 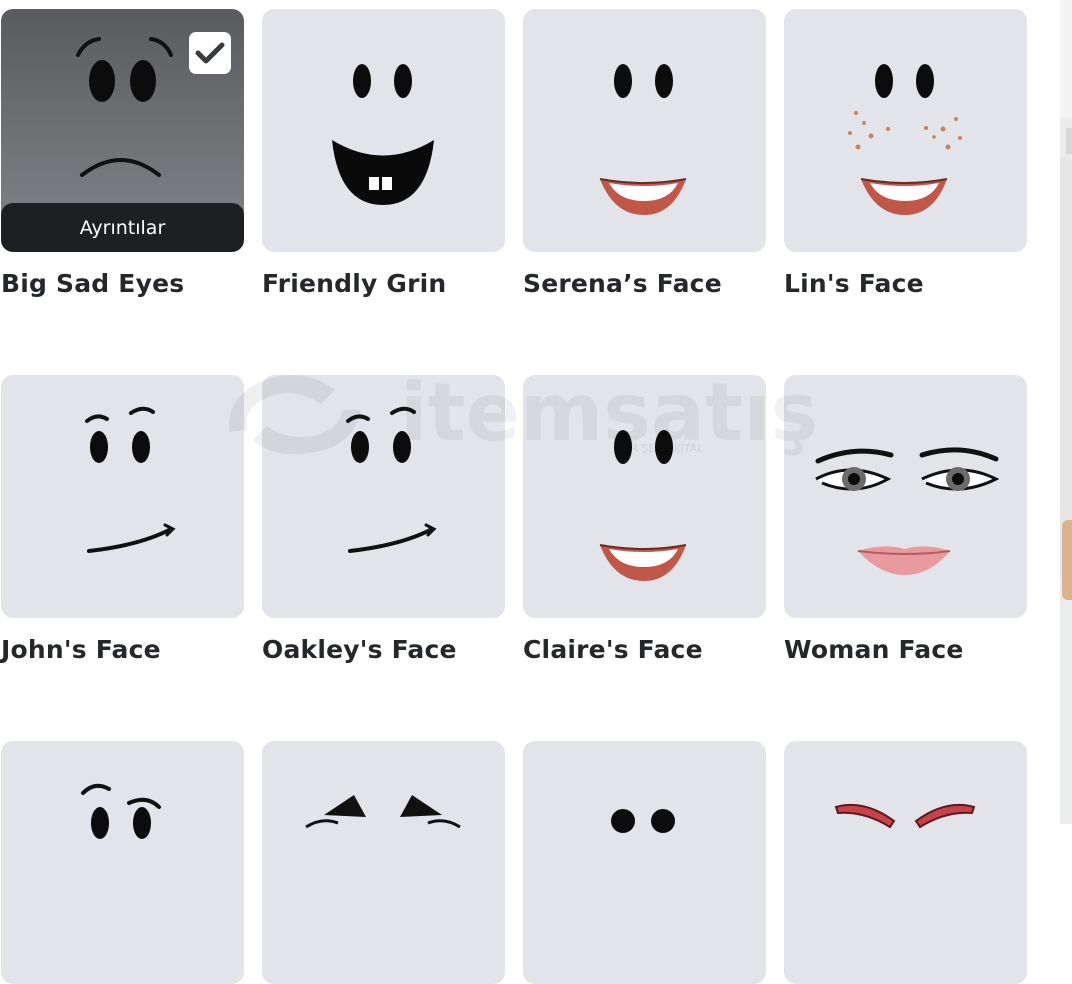 I want to click on item-name: Woman Face, so click(x=906, y=649).